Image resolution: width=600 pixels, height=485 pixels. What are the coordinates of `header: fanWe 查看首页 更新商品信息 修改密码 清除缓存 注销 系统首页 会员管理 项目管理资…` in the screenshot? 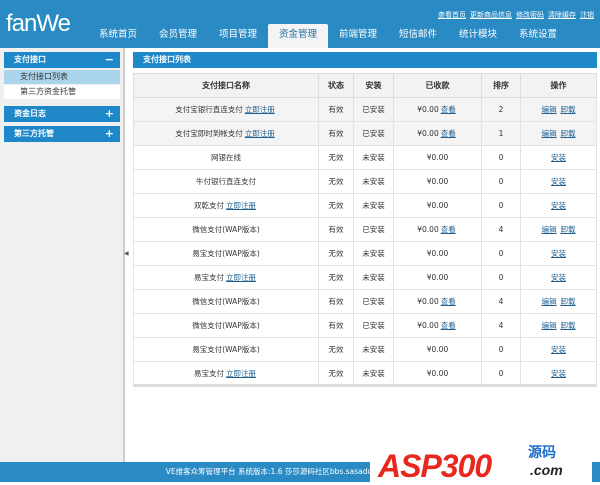 It's located at (300, 24).